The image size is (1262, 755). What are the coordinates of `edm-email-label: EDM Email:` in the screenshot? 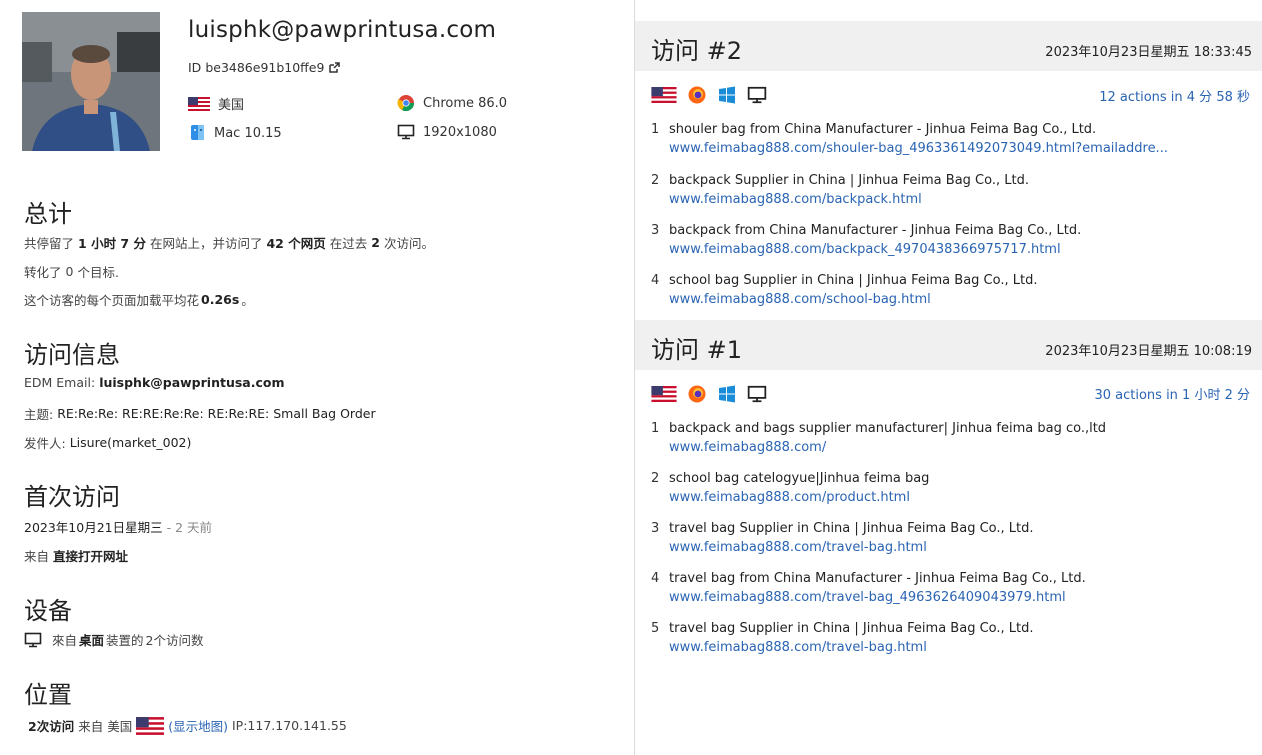 It's located at (60, 382).